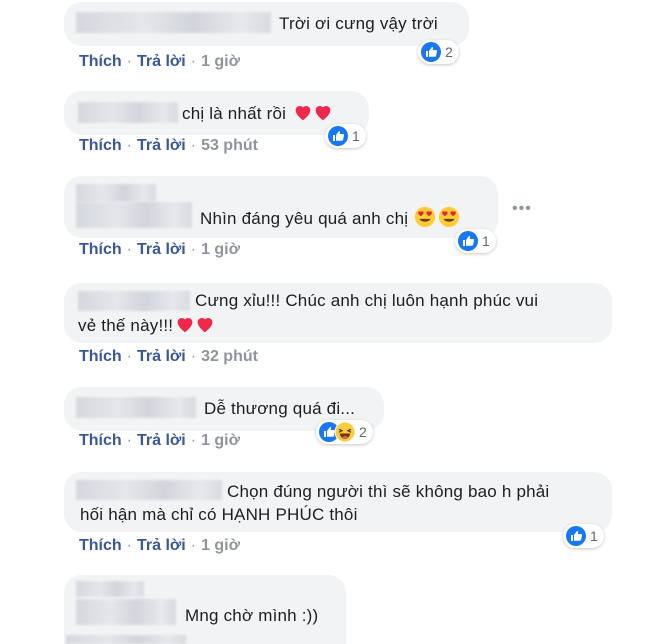 The height and width of the screenshot is (644, 660). What do you see at coordinates (304, 218) in the screenshot?
I see `comment-text-content: Nhìn đáng yêu quá anh chị` at bounding box center [304, 218].